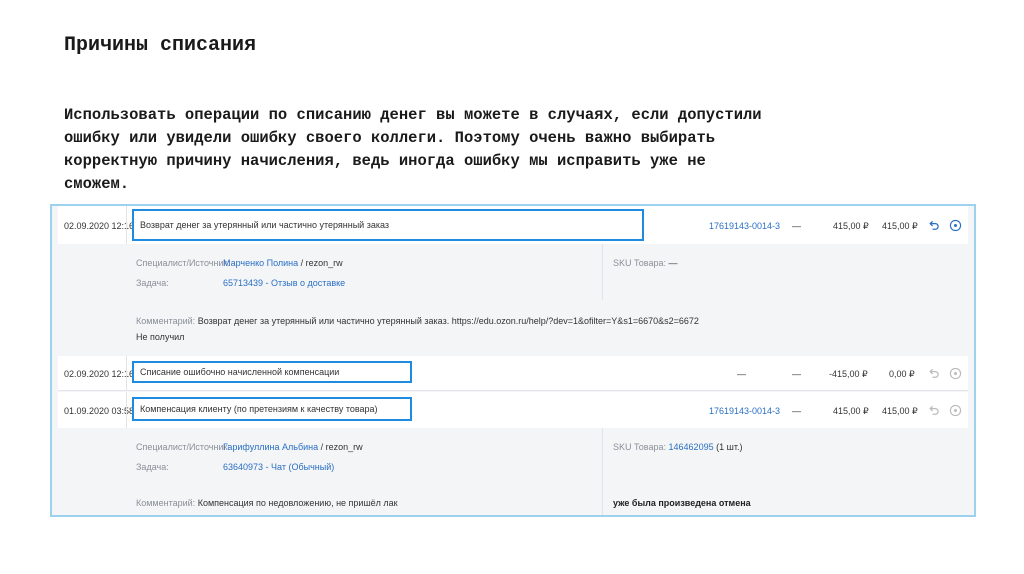 The image size is (1024, 574). I want to click on specialist-link: Гарифуллина Альбина, so click(270, 447).